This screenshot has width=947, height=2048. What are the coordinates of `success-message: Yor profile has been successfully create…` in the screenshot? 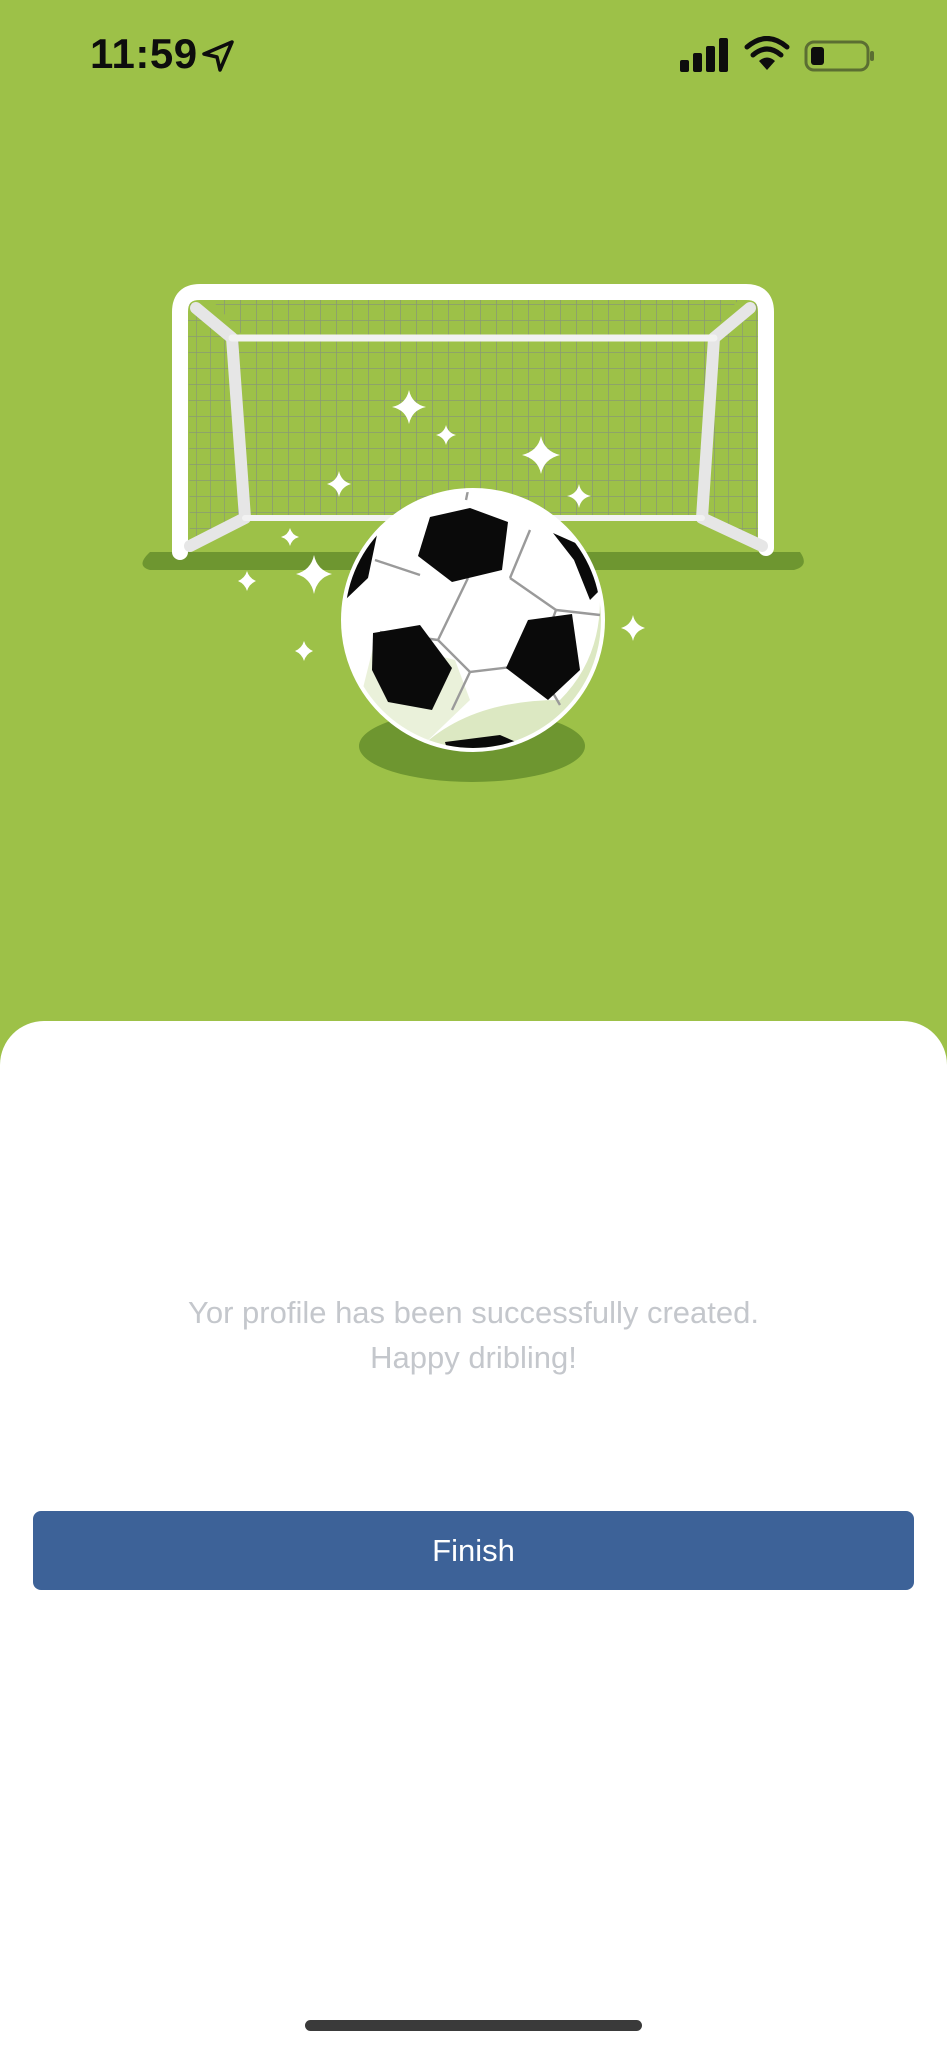 It's located at (473, 1335).